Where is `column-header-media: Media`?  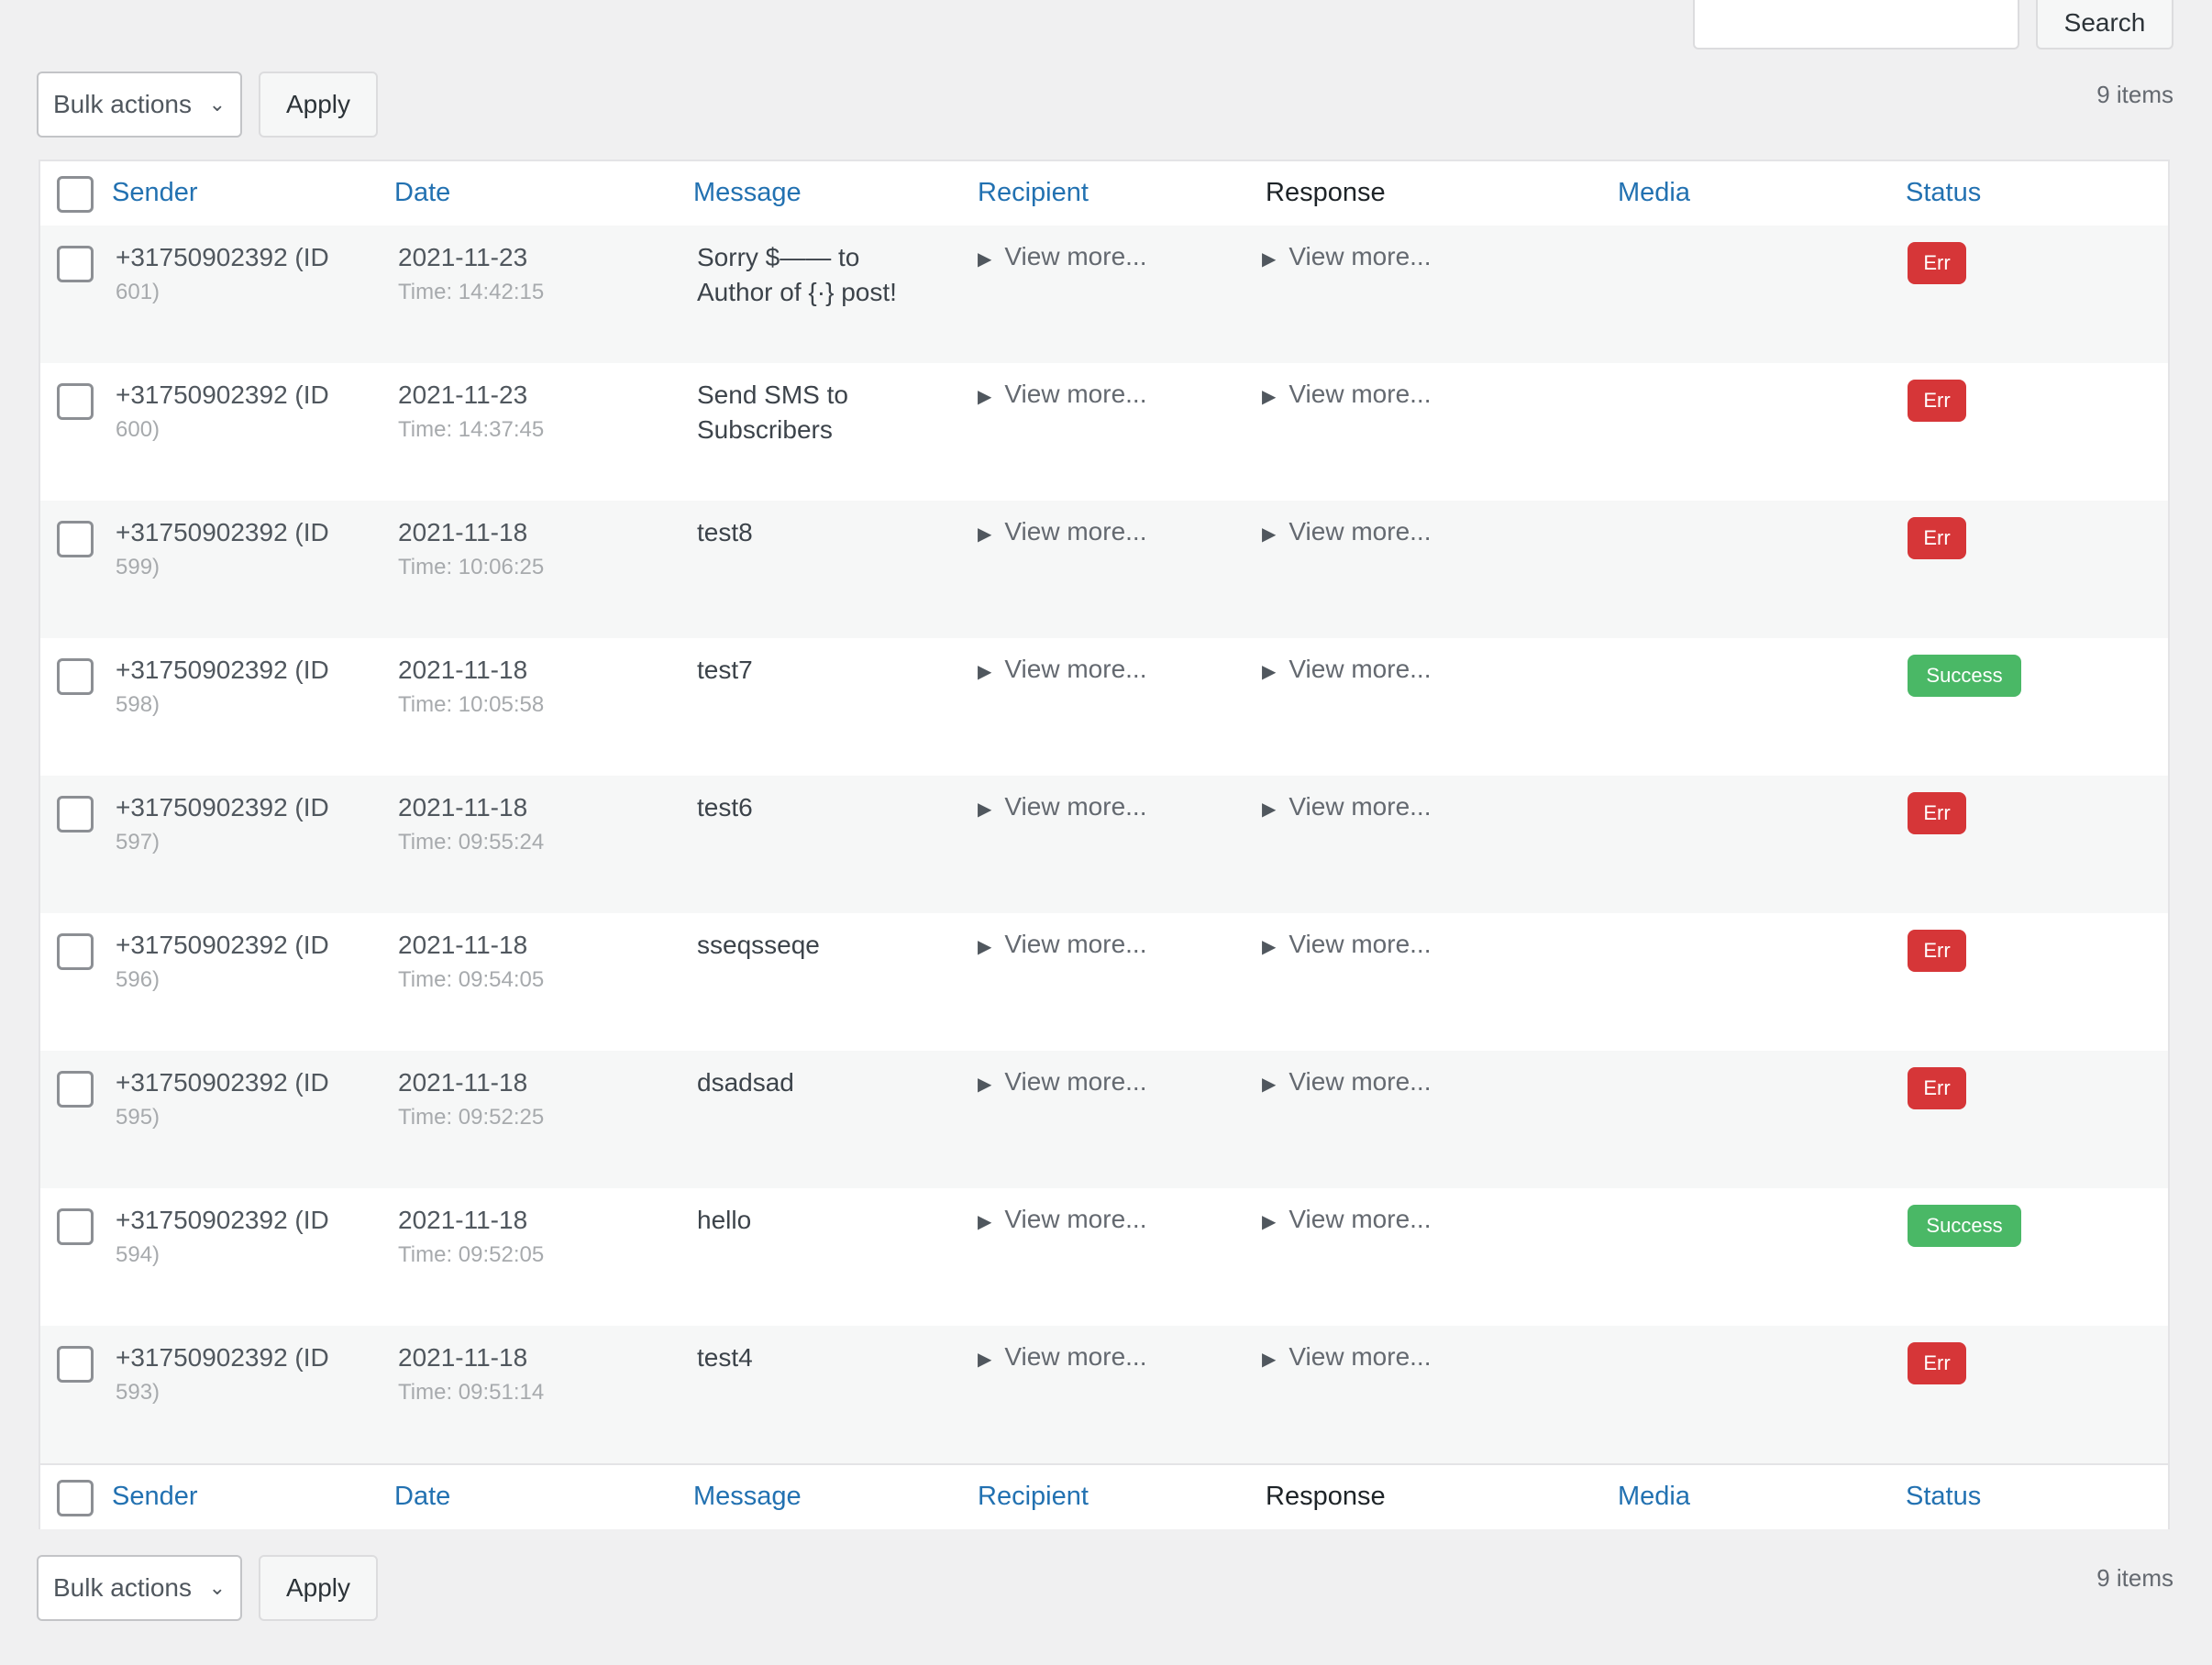
column-header-media: Media is located at coordinates (1654, 193).